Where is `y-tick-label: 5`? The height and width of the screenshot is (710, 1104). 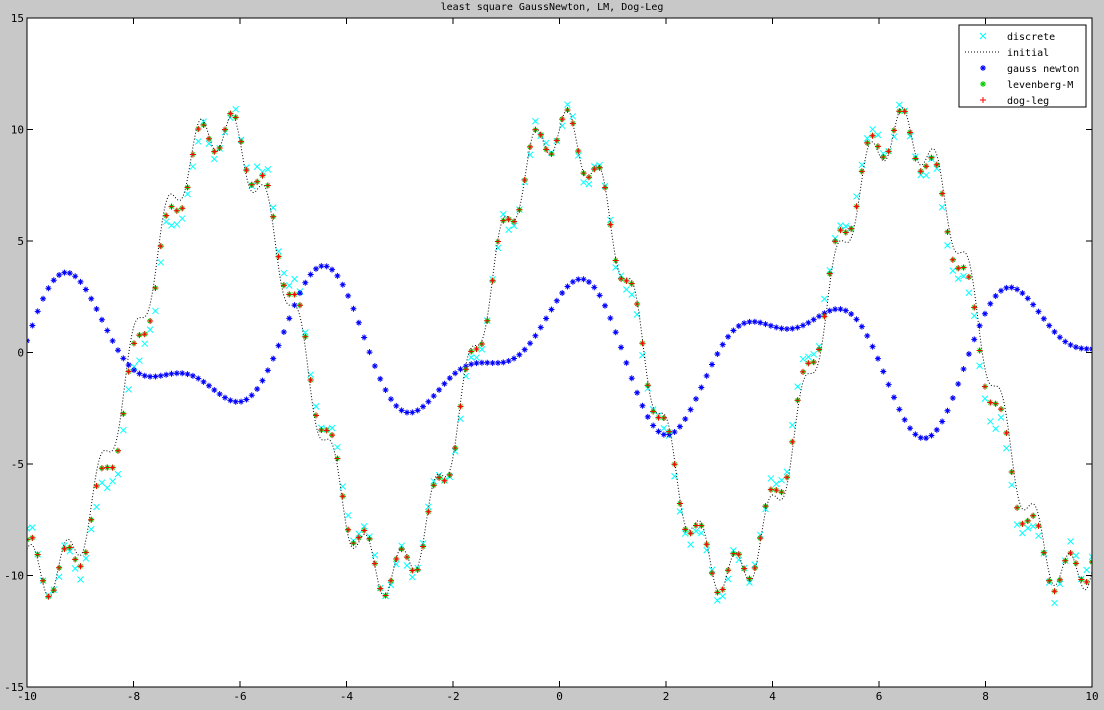
y-tick-label: 5 is located at coordinates (20, 241).